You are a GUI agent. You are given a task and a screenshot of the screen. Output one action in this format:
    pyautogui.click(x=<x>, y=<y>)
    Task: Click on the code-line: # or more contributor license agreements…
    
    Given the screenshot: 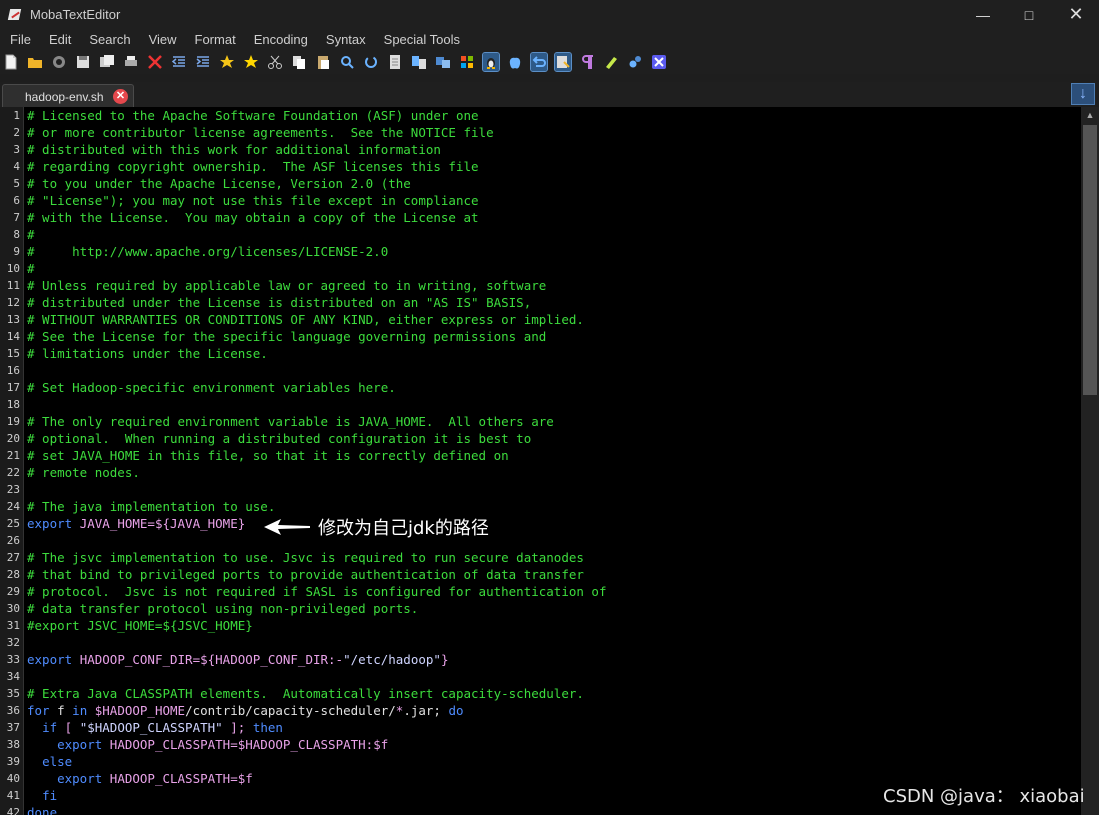 What is the action you would take?
    pyautogui.click(x=260, y=132)
    